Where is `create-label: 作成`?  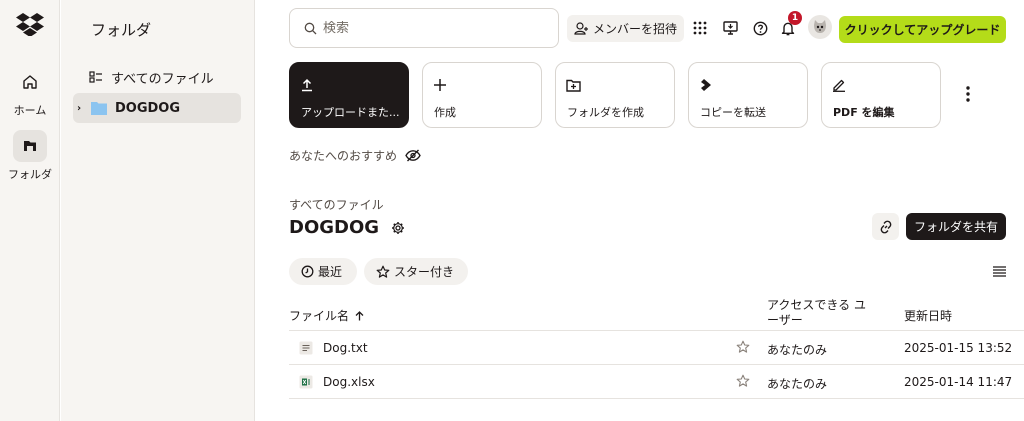 create-label: 作成 is located at coordinates (445, 112).